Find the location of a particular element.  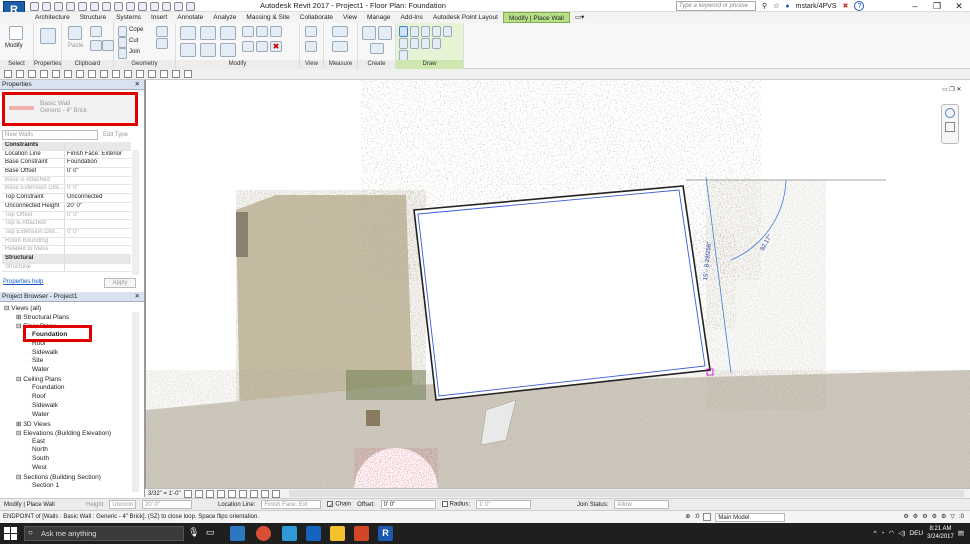

browser-item: ⊟ Sections (Building Section) is located at coordinates (58, 477).